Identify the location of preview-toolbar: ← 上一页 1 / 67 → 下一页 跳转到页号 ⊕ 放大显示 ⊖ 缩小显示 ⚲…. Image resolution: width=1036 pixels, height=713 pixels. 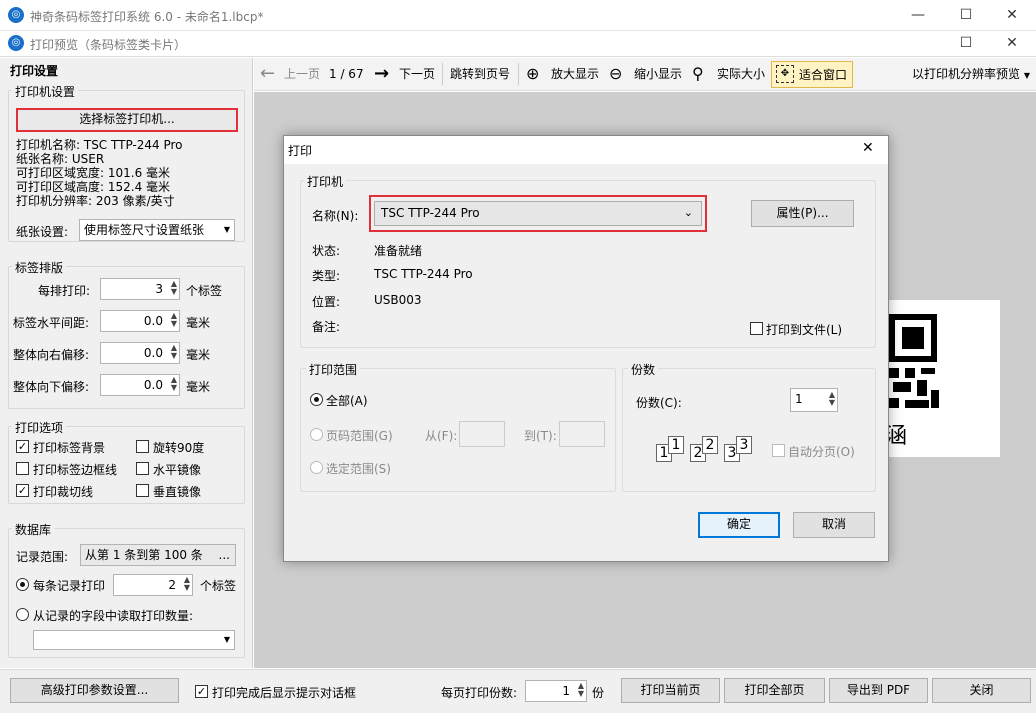
(645, 74).